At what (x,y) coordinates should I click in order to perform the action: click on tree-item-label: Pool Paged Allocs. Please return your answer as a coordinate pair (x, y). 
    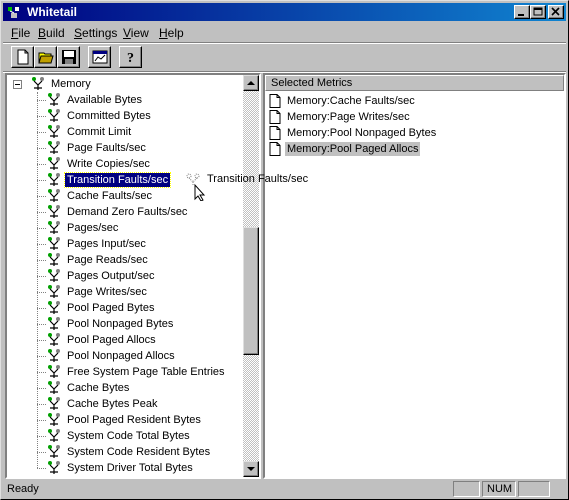
    Looking at the image, I should click on (111, 340).